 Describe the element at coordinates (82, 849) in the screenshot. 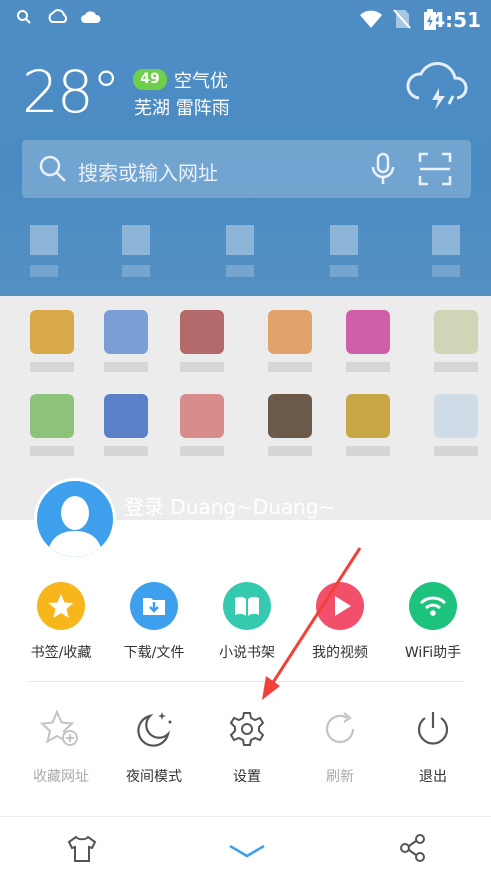

I see `shirt-icon` at that location.